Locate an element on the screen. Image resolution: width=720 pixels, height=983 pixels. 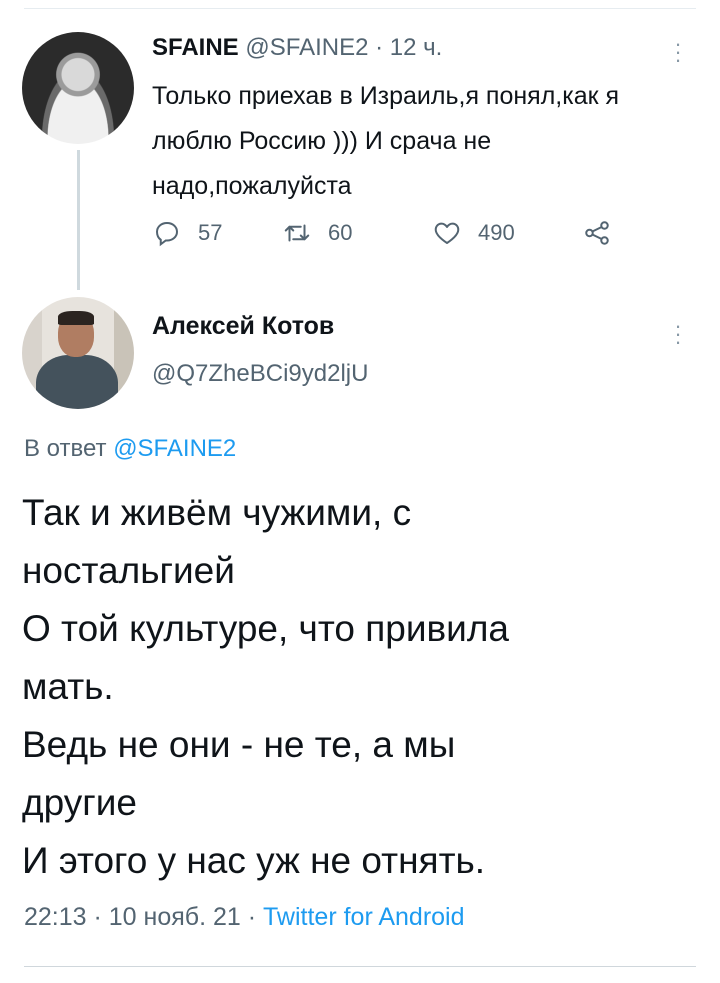
tweet2-source-app: Twitter for Android is located at coordinates (363, 917).